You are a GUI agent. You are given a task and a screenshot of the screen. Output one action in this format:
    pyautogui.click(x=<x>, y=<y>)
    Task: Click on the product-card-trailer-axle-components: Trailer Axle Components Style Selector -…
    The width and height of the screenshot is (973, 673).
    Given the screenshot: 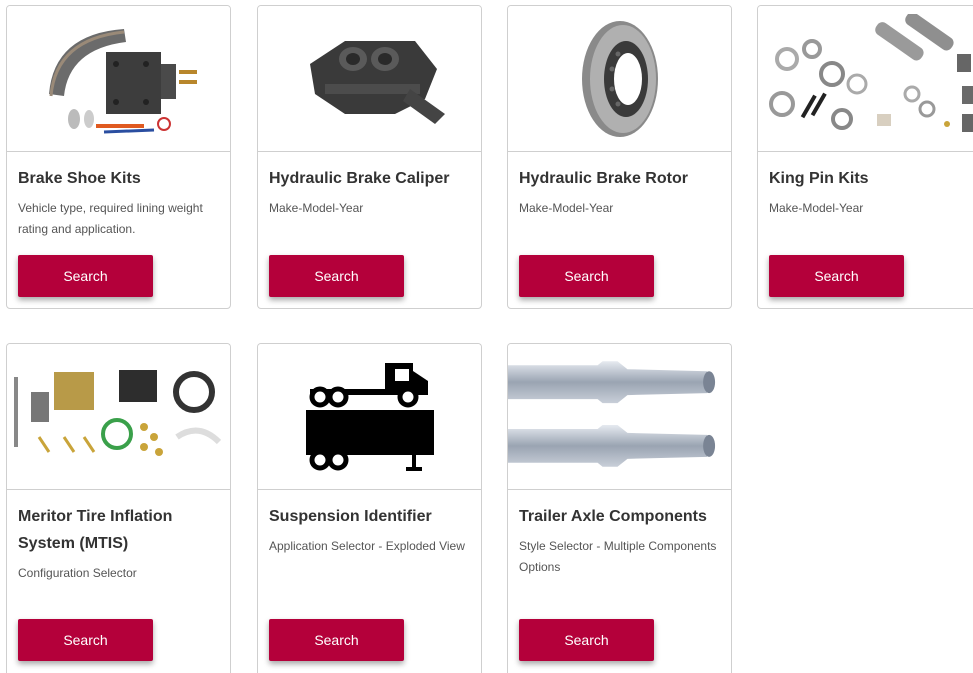 What is the action you would take?
    pyautogui.click(x=619, y=508)
    